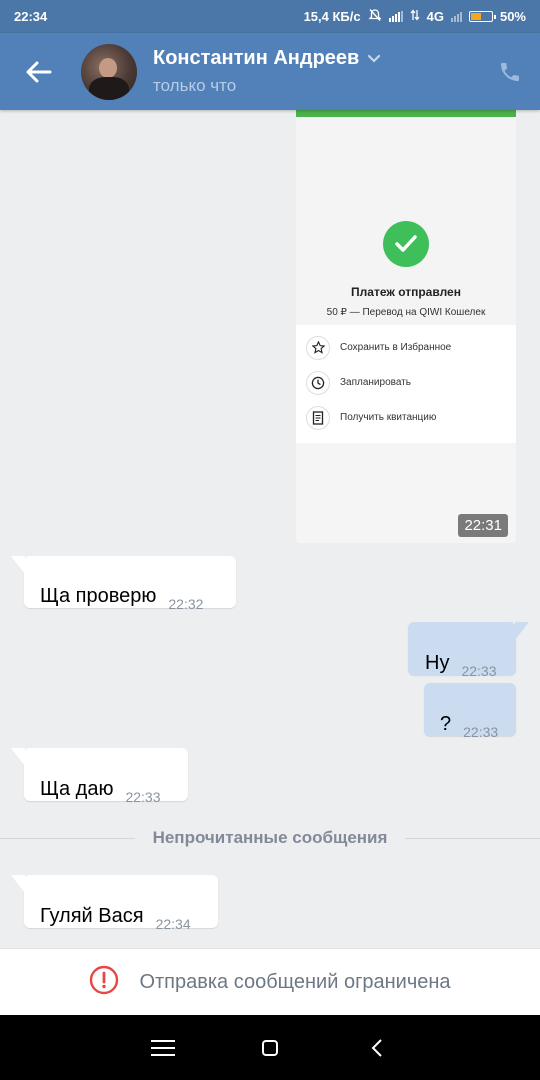  I want to click on message-incoming: Ща даю 22:33, so click(99, 776).